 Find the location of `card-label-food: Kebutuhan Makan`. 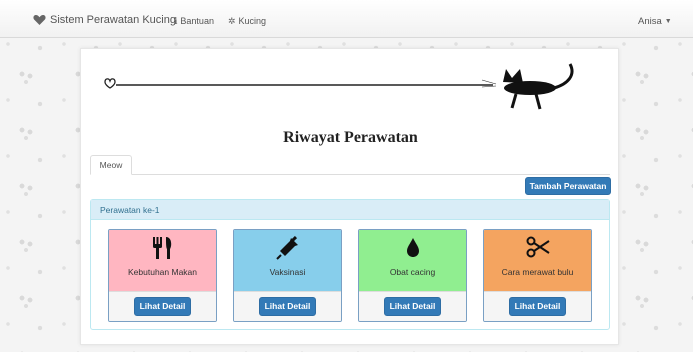

card-label-food: Kebutuhan Makan is located at coordinates (162, 272).